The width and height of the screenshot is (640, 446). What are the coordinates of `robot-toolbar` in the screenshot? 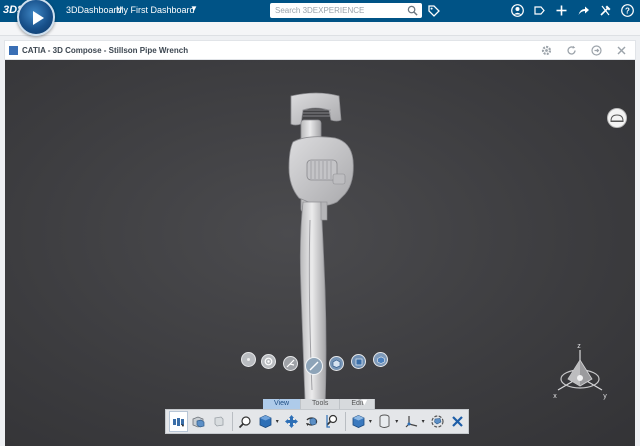 It's located at (317, 362).